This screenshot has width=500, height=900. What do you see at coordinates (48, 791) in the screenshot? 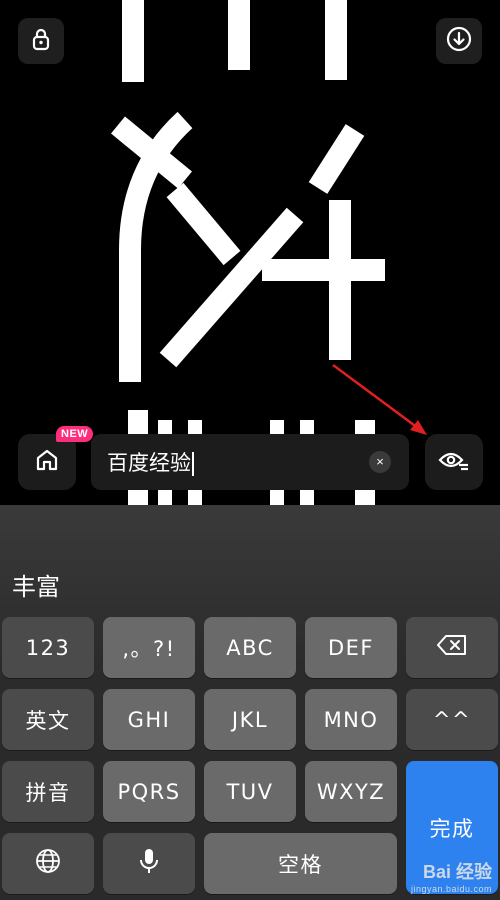
I see `key-pinyin: 拼音` at bounding box center [48, 791].